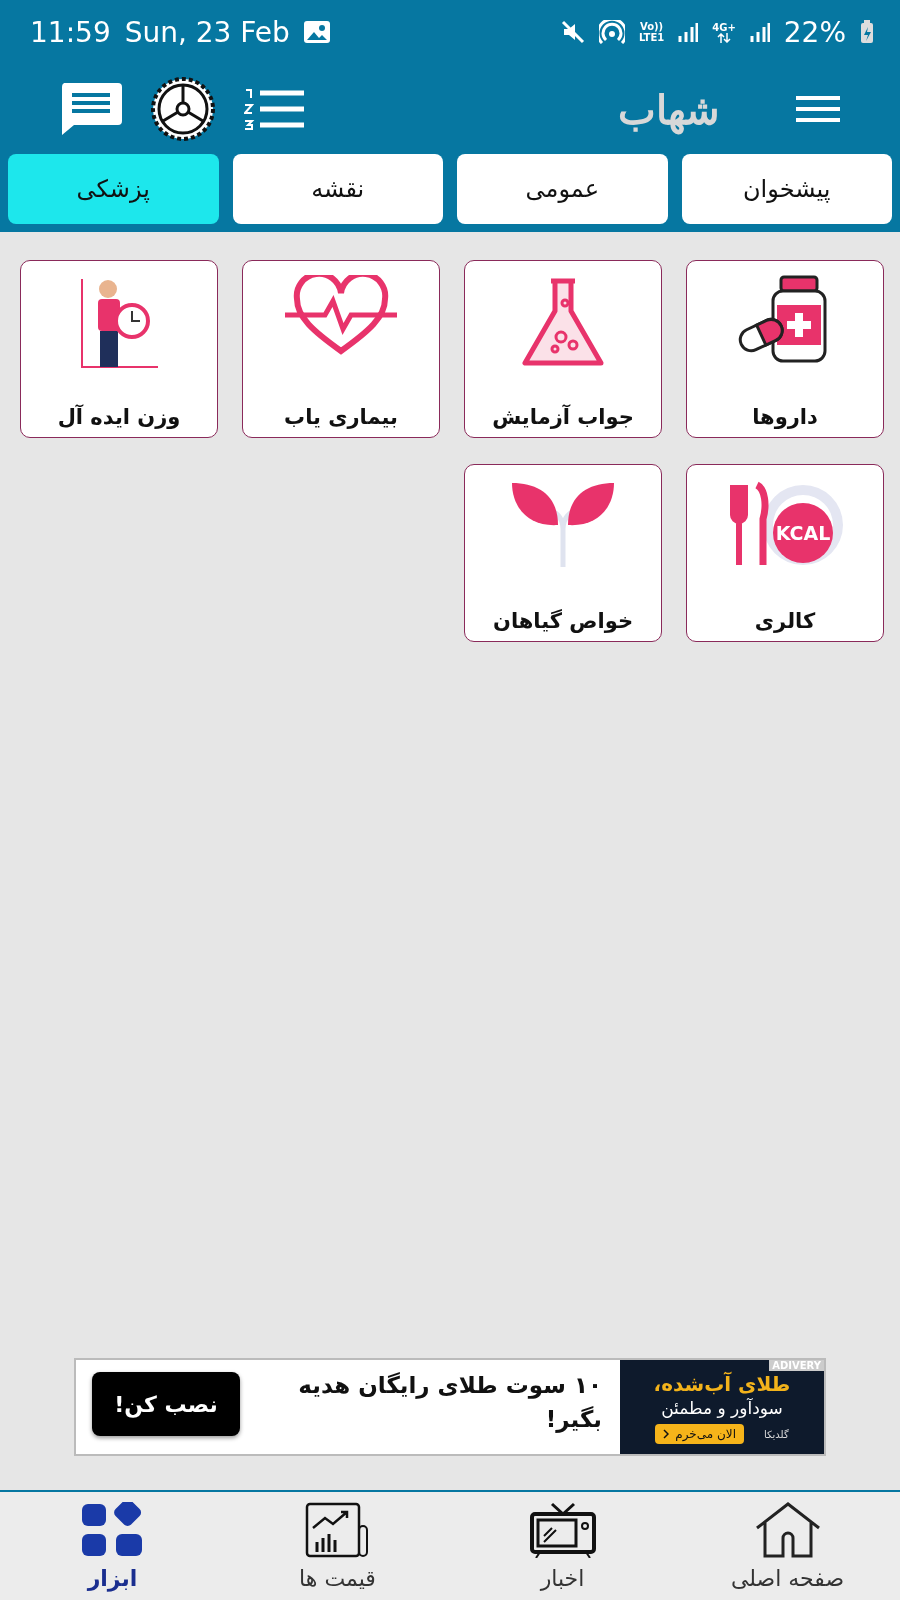 The image size is (900, 1600). What do you see at coordinates (666, 1434) in the screenshot?
I see `chevron-icon` at bounding box center [666, 1434].